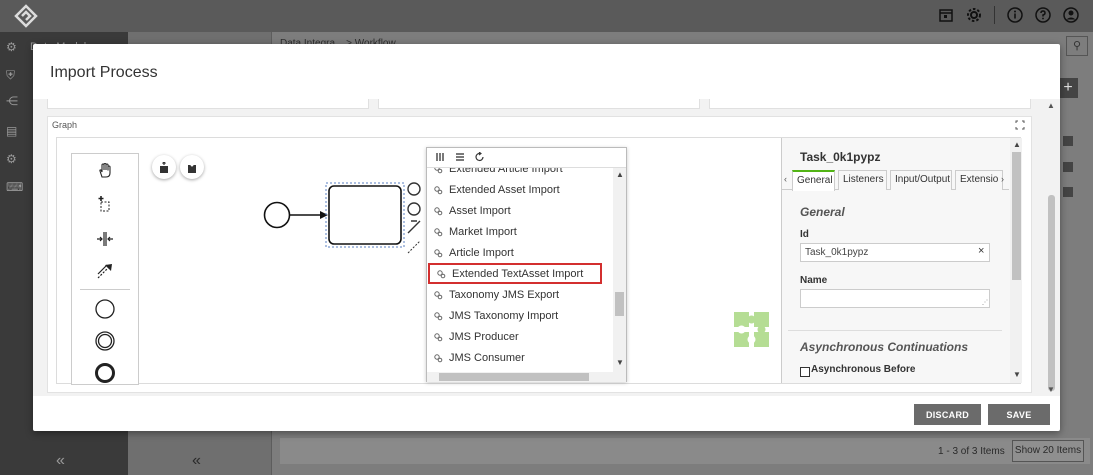  Describe the element at coordinates (16, 78) in the screenshot. I see `shield-icon: ⛨` at that location.